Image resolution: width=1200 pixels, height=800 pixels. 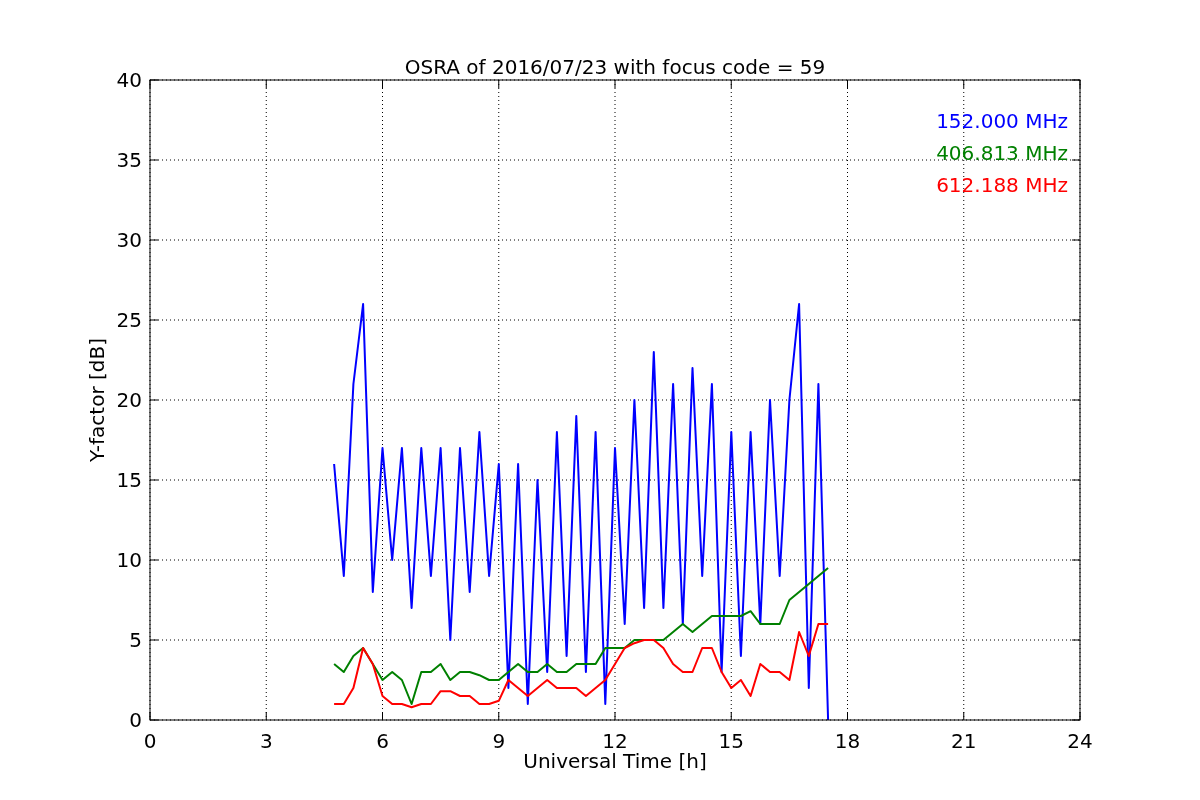 What do you see at coordinates (129, 320) in the screenshot?
I see `y-tick-label: 25` at bounding box center [129, 320].